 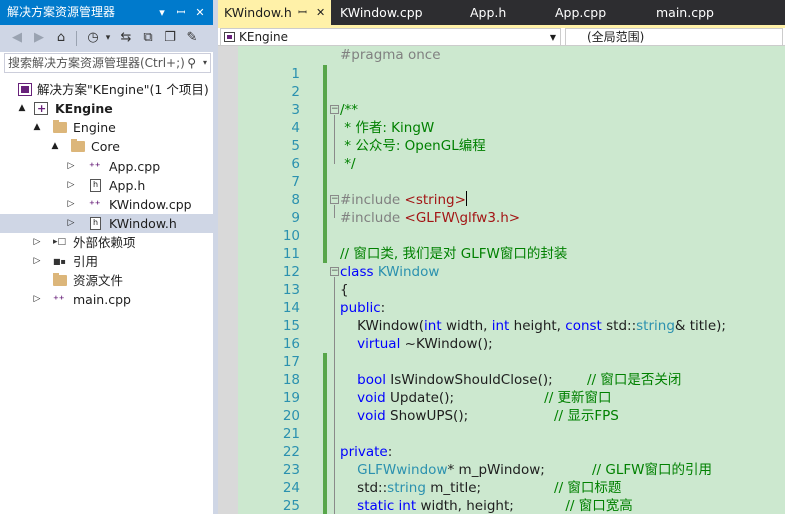 What do you see at coordinates (295, 146) in the screenshot?
I see `line-number: 5` at bounding box center [295, 146].